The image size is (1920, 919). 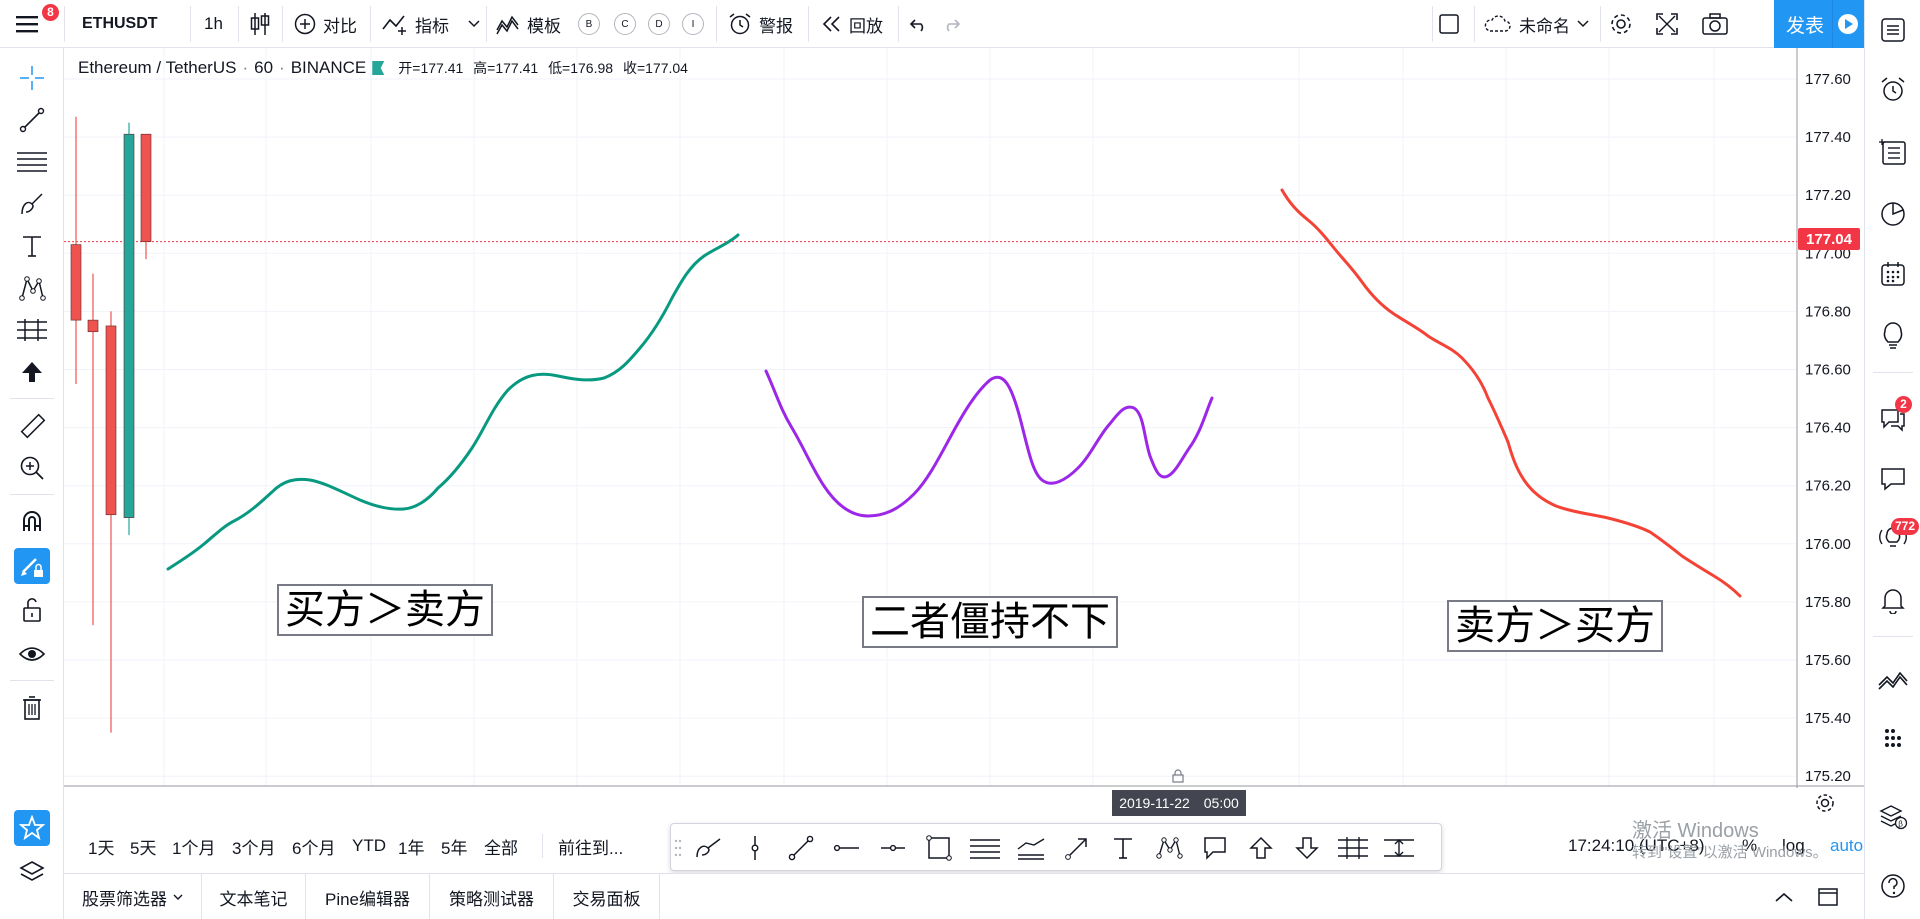 I want to click on sellers-annotation: 卖方＞买方, so click(x=1555, y=626).